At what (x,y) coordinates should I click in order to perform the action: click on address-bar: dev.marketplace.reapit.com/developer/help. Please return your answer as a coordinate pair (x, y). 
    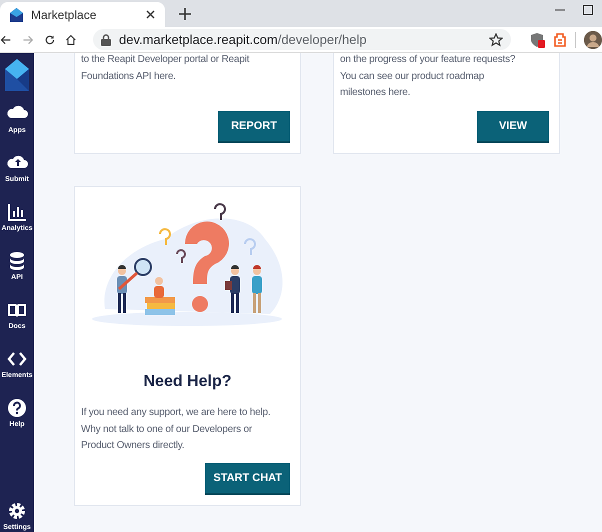
    Looking at the image, I should click on (302, 39).